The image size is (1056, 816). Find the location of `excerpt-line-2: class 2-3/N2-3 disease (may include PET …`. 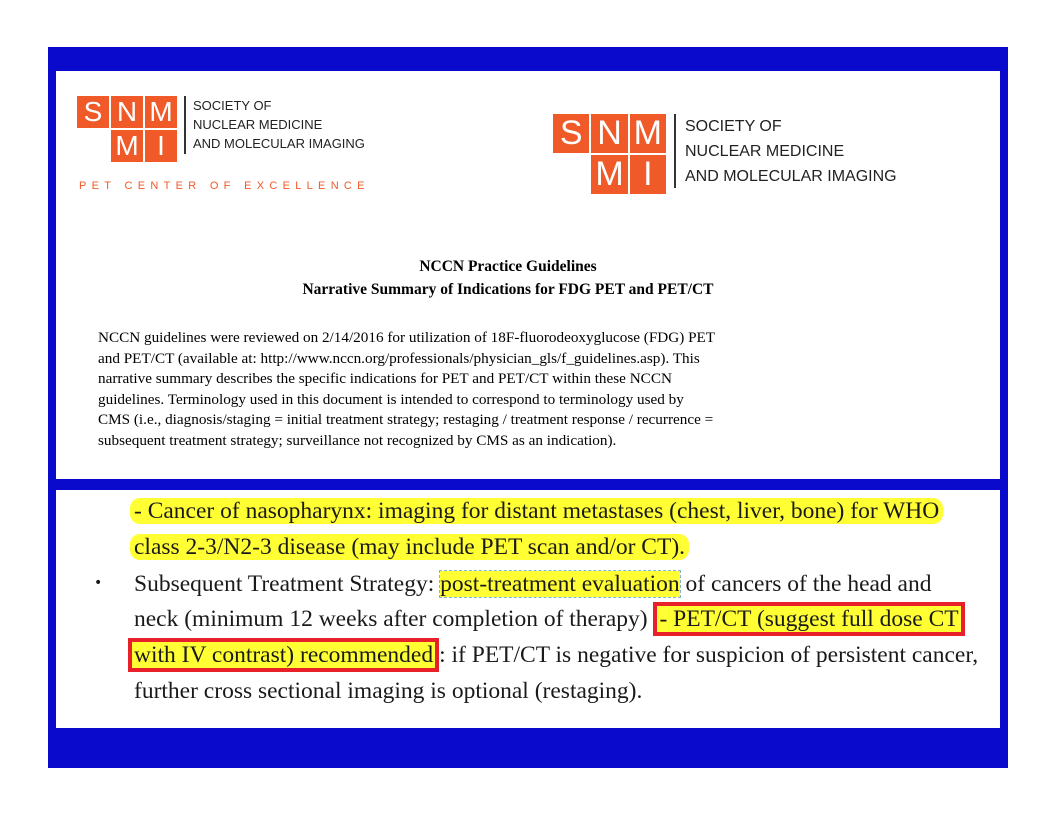

excerpt-line-2: class 2-3/N2-3 disease (may include PET … is located at coordinates (410, 547).